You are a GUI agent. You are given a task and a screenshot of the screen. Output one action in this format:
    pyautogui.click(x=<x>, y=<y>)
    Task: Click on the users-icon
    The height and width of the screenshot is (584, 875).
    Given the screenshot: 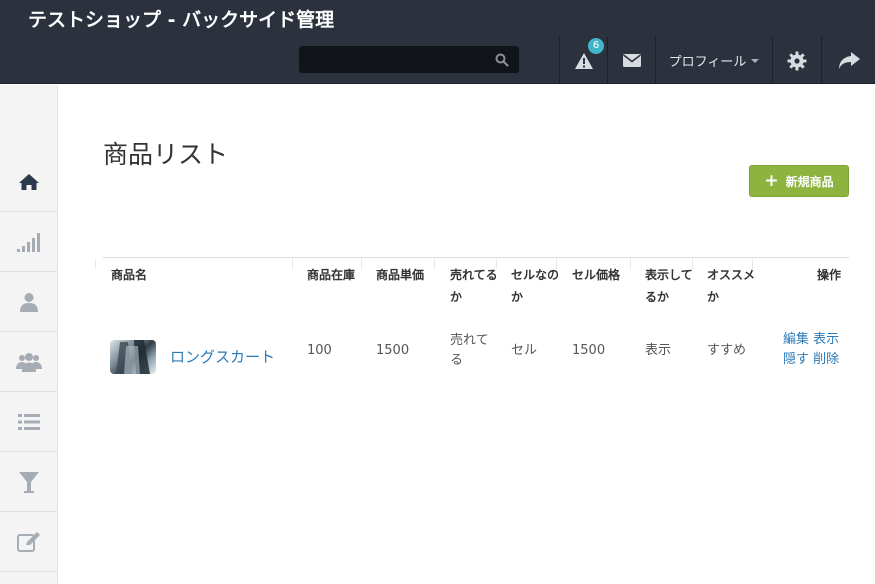 What is the action you would take?
    pyautogui.click(x=28, y=362)
    